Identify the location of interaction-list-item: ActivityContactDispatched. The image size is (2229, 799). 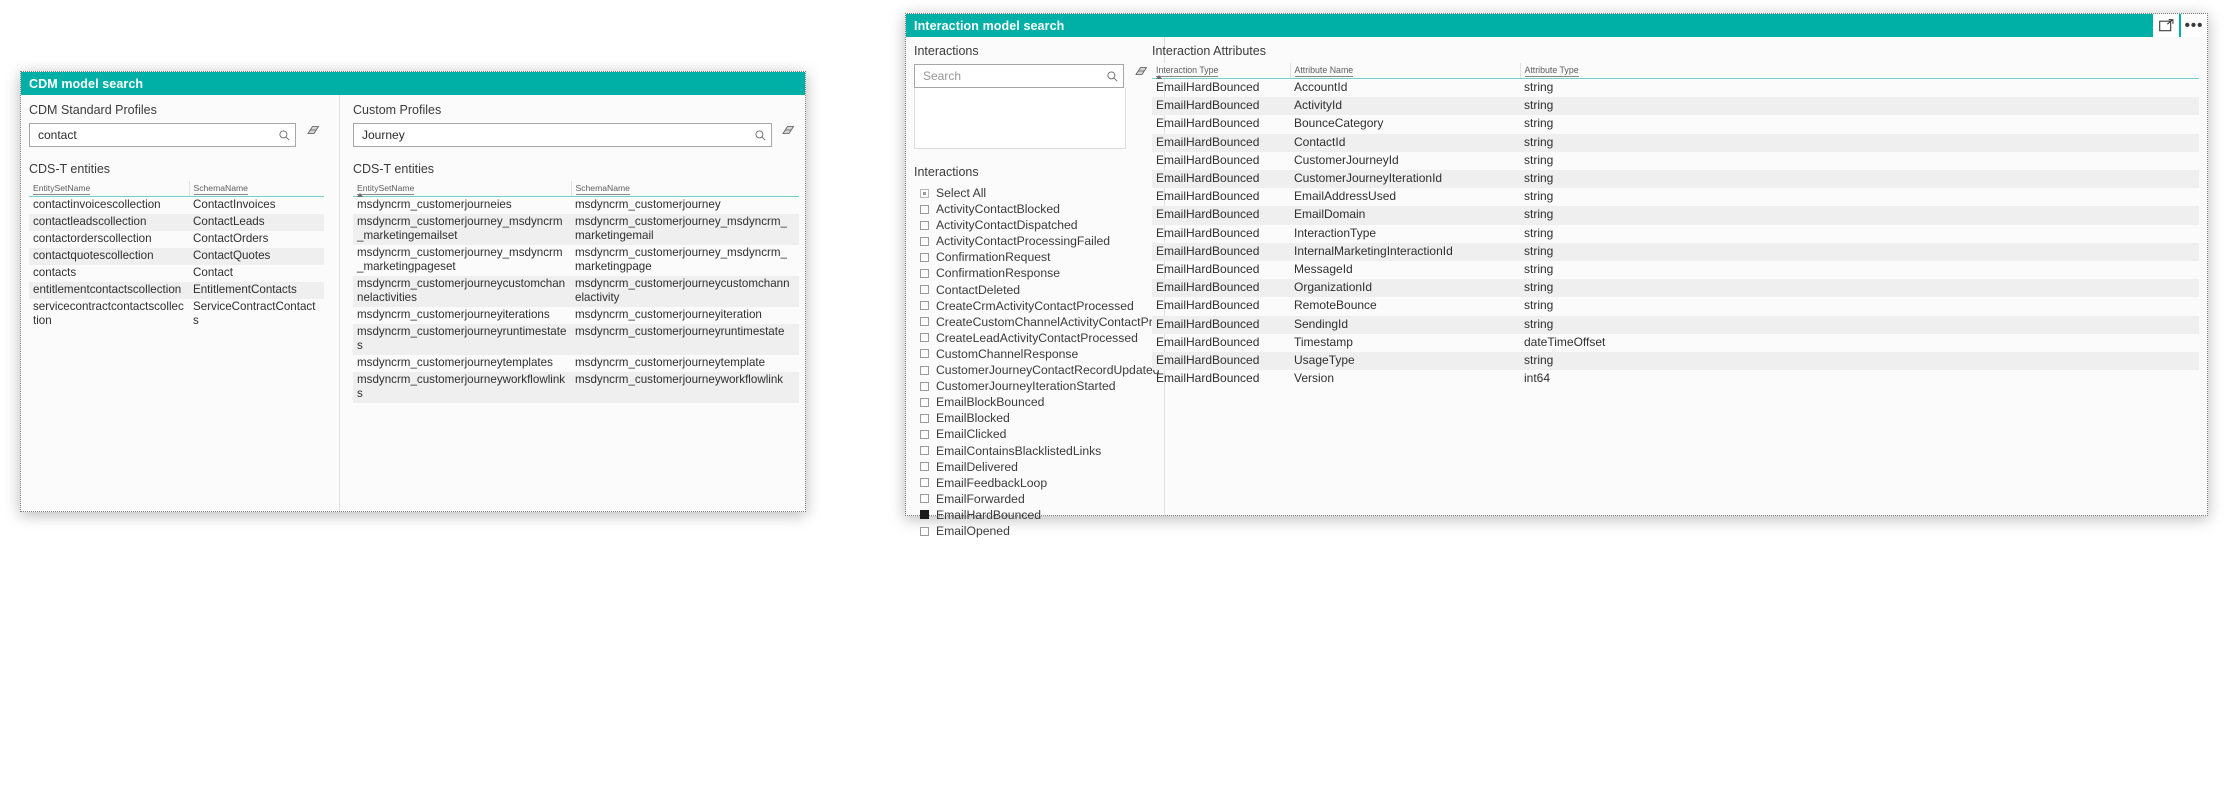
(1034, 225).